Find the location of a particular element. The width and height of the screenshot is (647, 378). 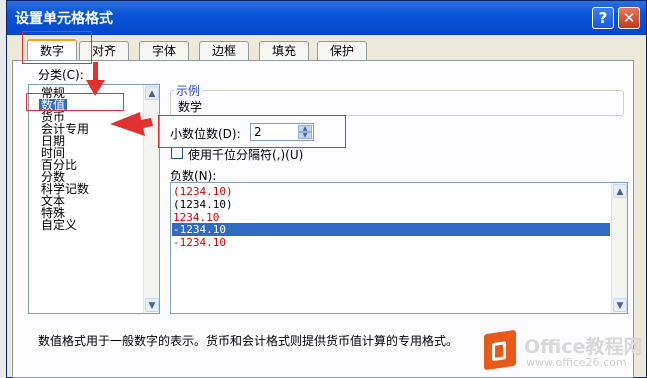

office-logo-icon is located at coordinates (500, 350).